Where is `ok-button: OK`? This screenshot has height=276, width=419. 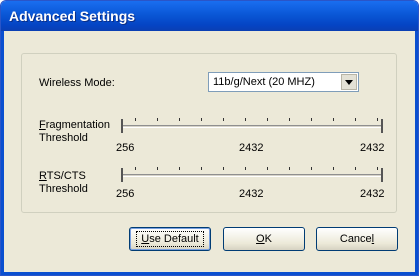
ok-button: OK is located at coordinates (264, 239).